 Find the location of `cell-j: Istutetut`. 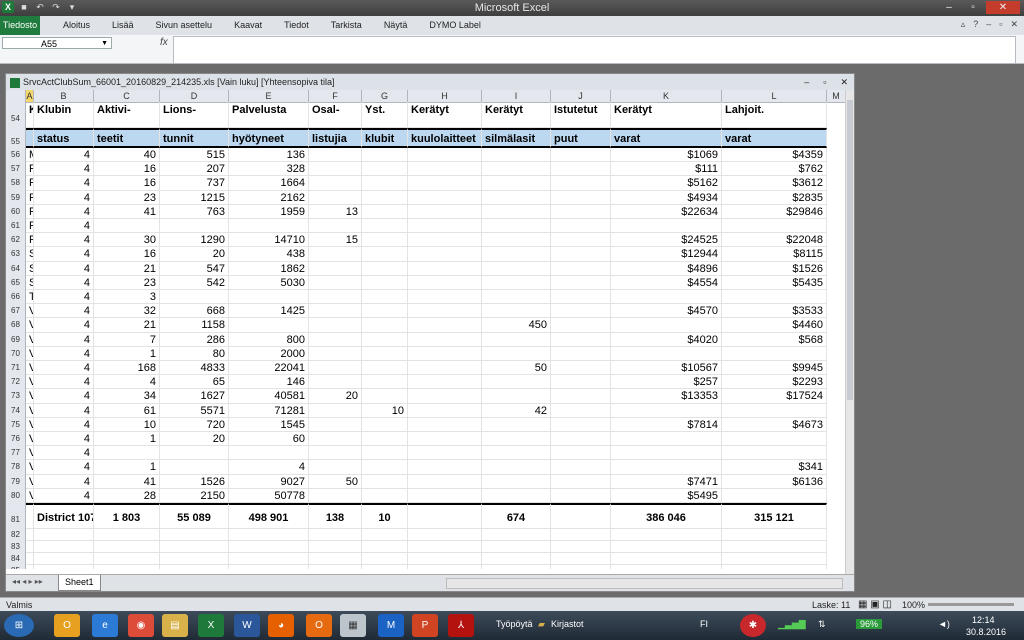

cell-j: Istutetut is located at coordinates (581, 115).